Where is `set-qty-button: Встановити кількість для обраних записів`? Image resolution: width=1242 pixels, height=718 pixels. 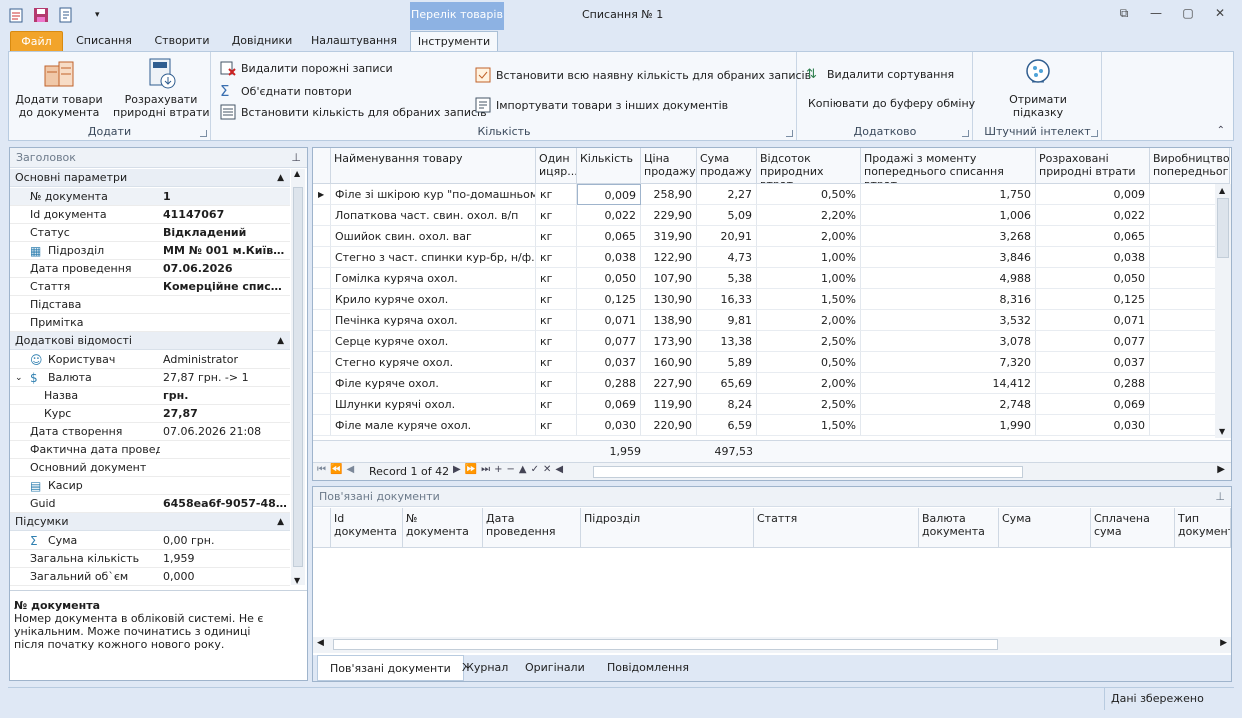
set-qty-button: Встановити кількість для обраних записів is located at coordinates (353, 112).